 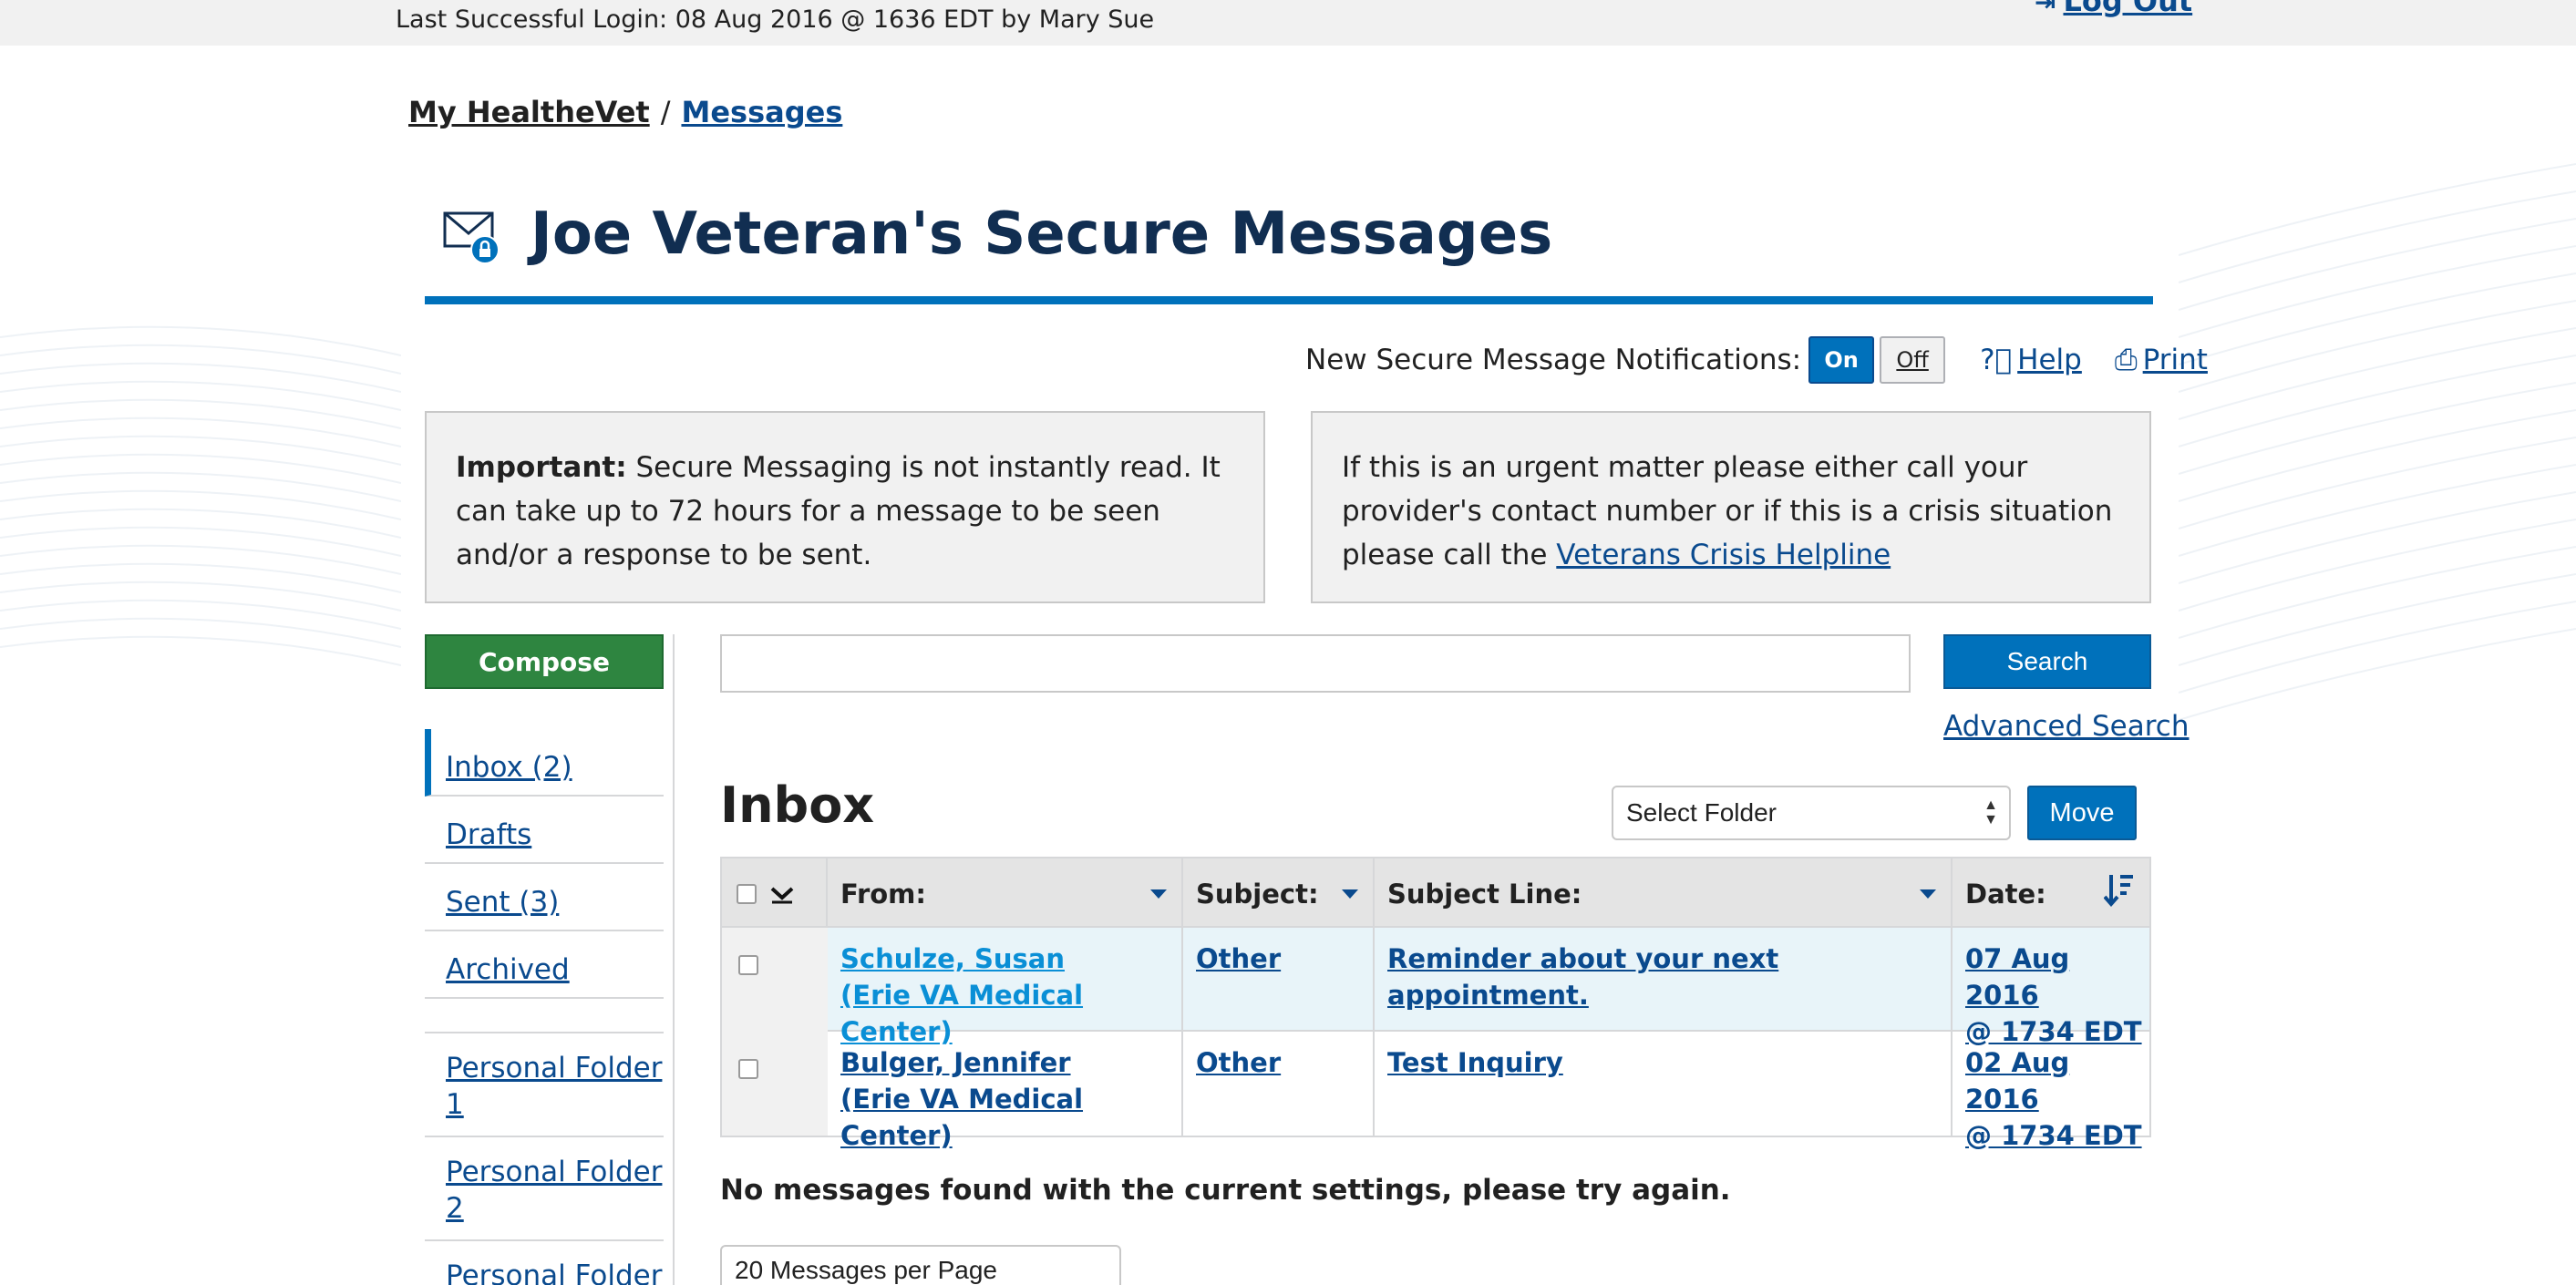 What do you see at coordinates (1664, 1084) in the screenshot?
I see `subject-line-cell: Test Inquiry` at bounding box center [1664, 1084].